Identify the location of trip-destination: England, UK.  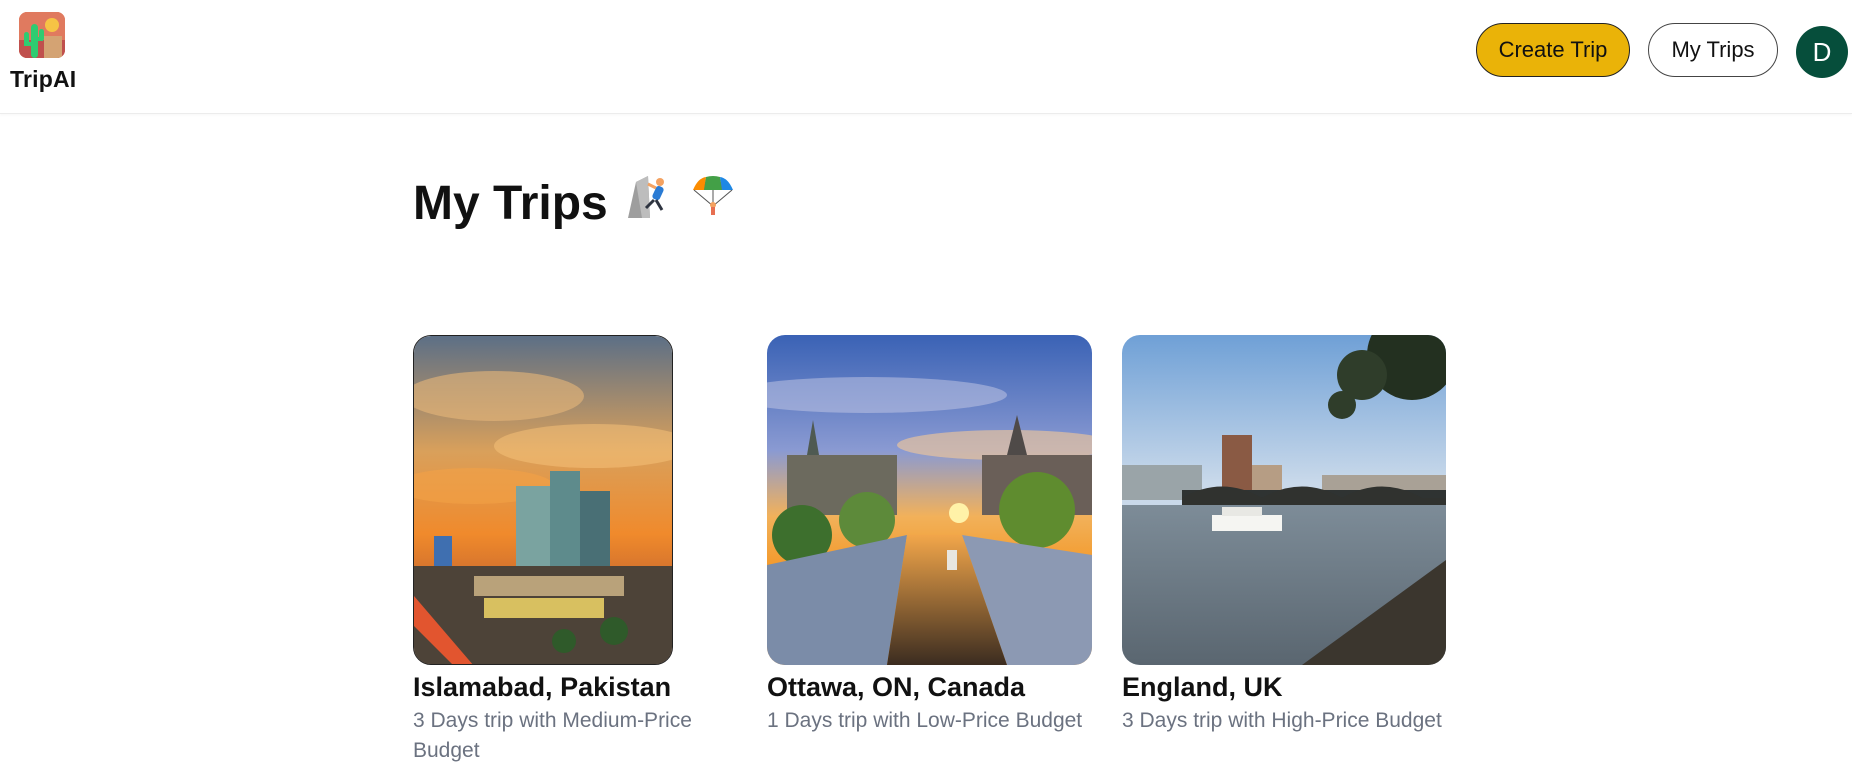
(1202, 687).